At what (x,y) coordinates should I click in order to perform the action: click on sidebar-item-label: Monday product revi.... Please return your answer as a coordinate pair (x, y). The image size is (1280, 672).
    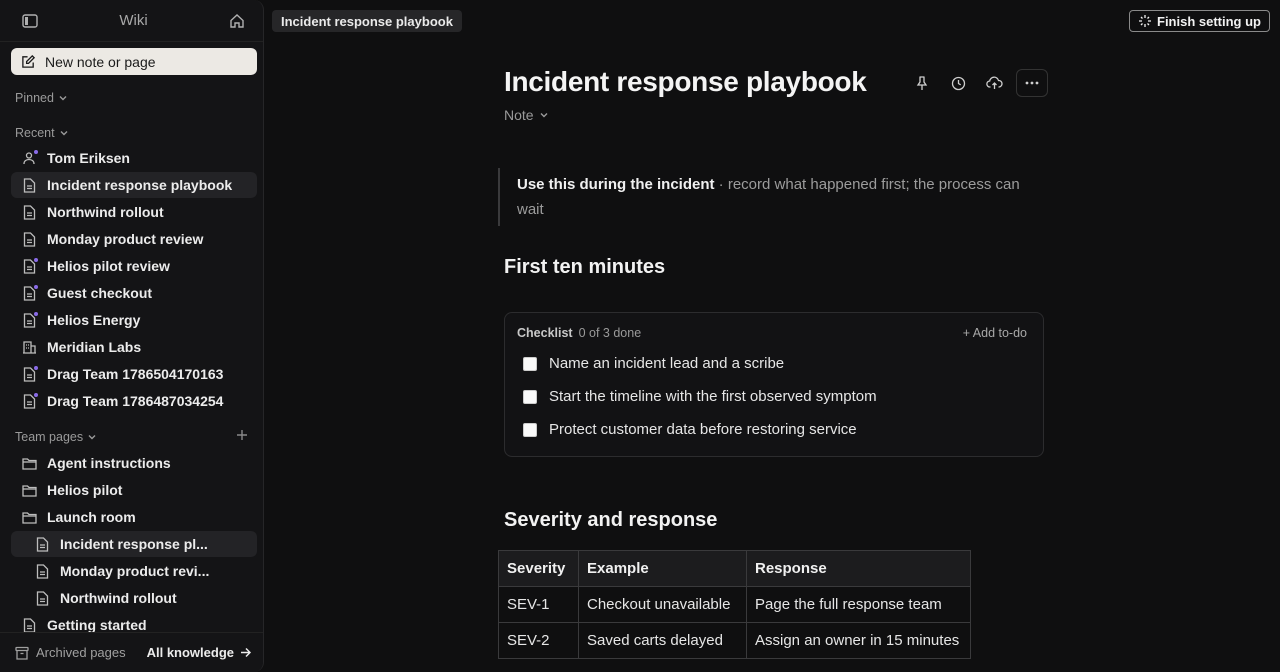
    Looking at the image, I should click on (135, 571).